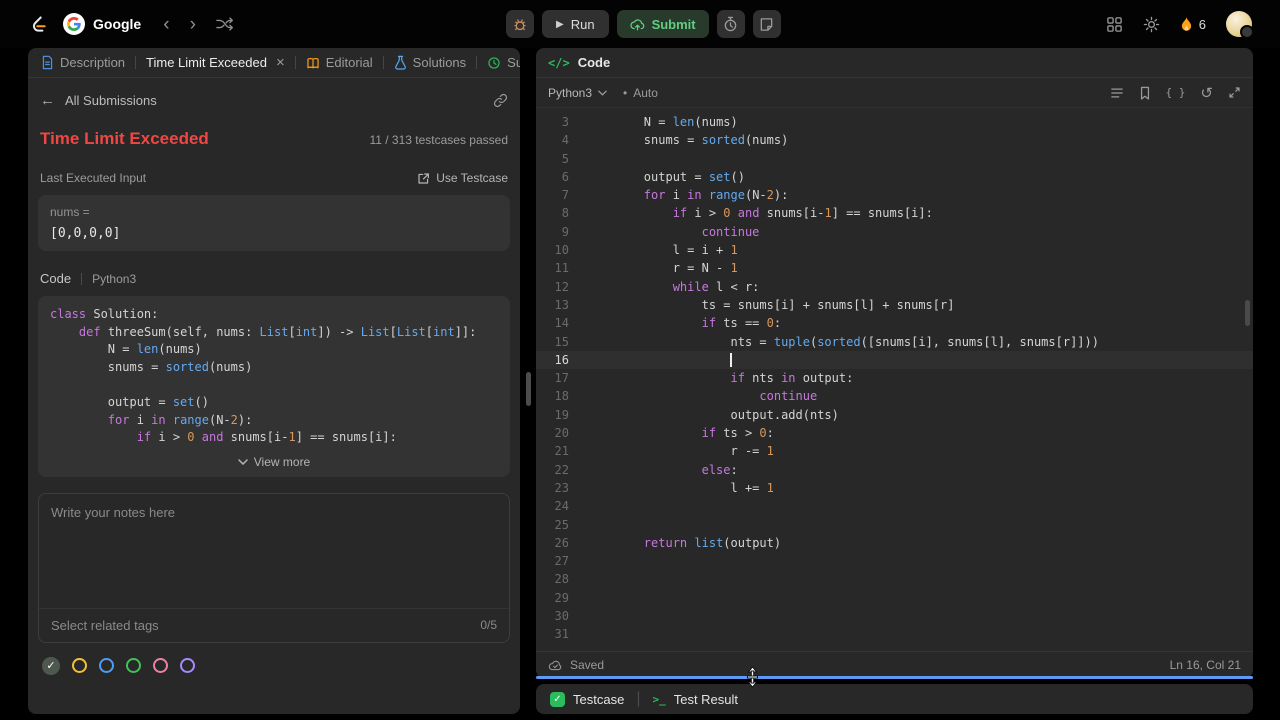  Describe the element at coordinates (74, 24) in the screenshot. I see `google-logo-icon` at that location.